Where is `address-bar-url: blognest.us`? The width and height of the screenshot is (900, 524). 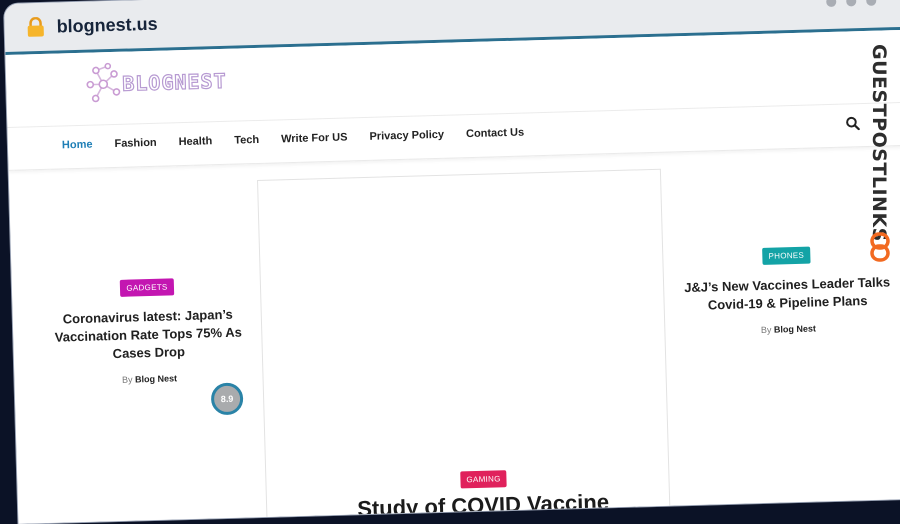 address-bar-url: blognest.us is located at coordinates (107, 26).